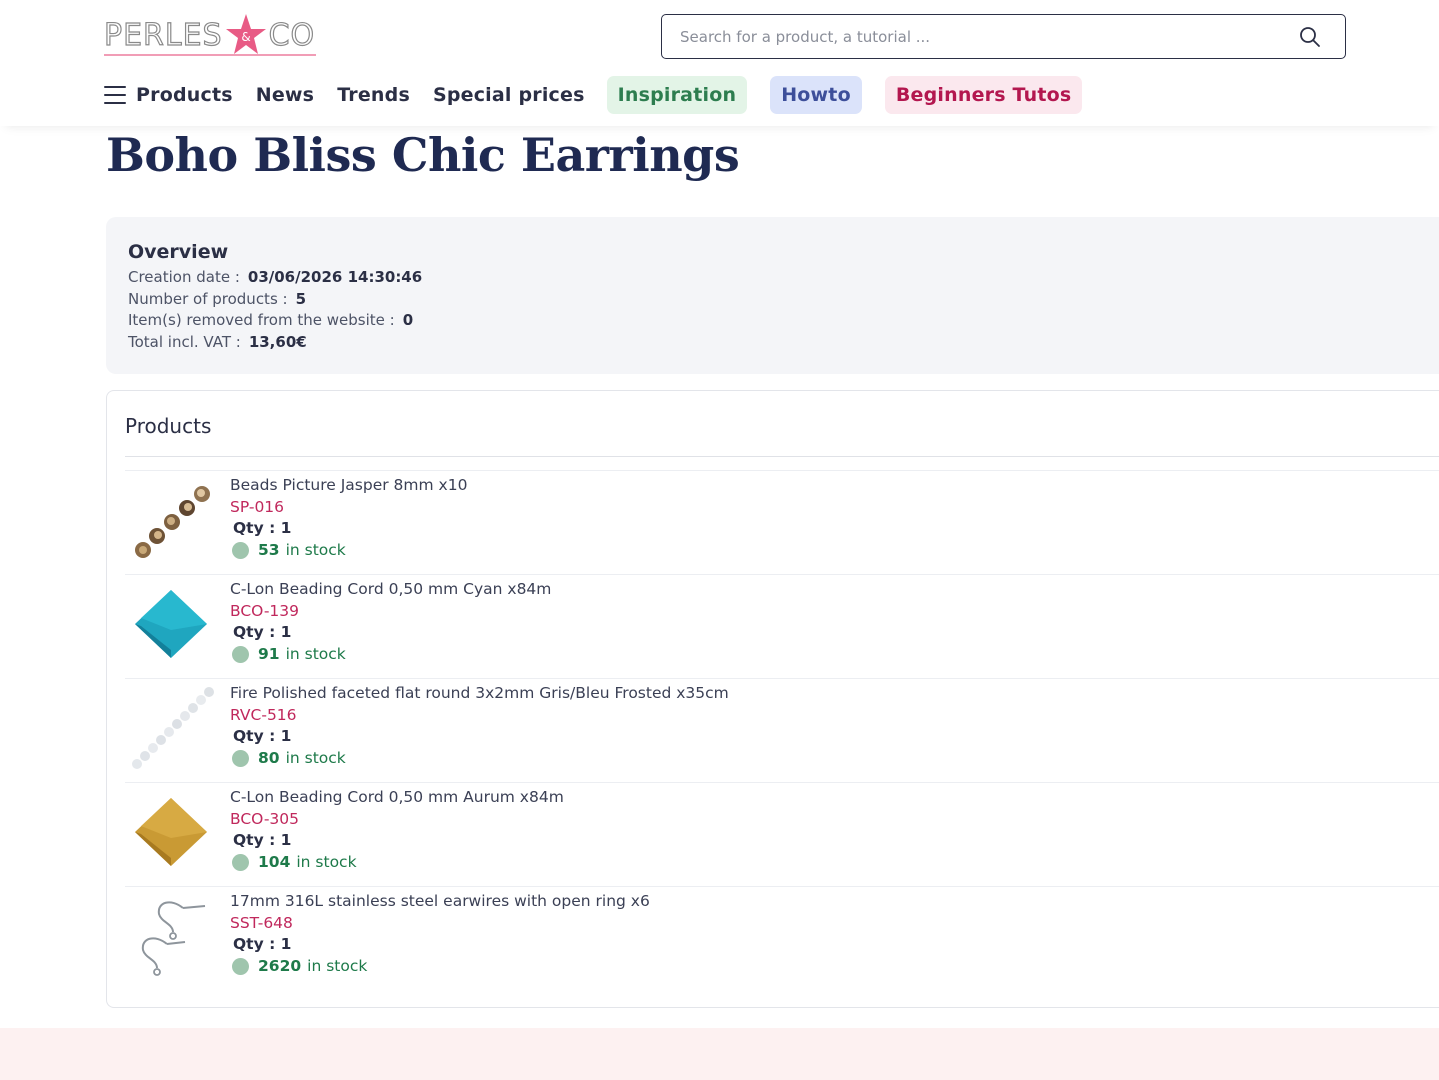  Describe the element at coordinates (335, 277) in the screenshot. I see `creation-date-value: 03/06/2026 14:30:46` at that location.